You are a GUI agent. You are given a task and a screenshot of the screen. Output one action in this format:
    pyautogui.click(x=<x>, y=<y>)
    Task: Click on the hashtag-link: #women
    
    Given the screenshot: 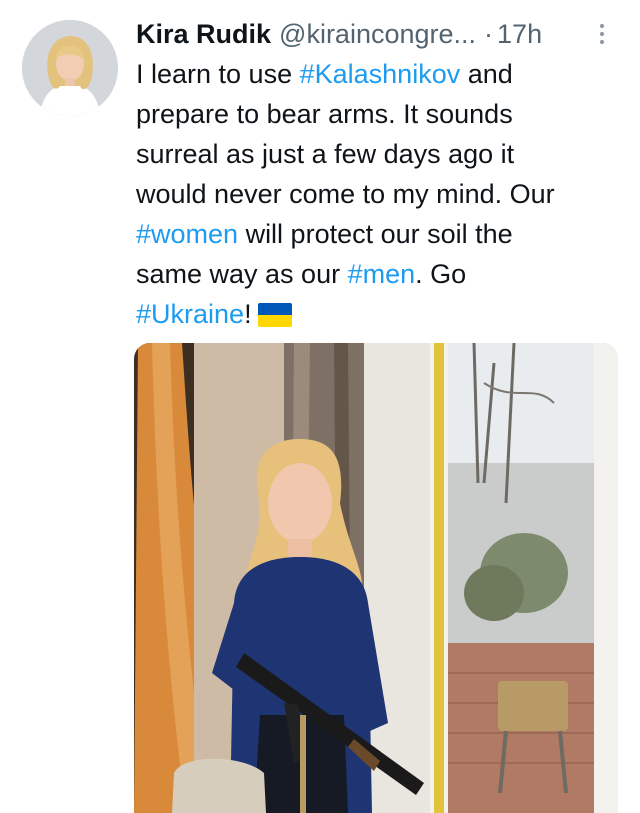 What is the action you would take?
    pyautogui.click(x=187, y=234)
    